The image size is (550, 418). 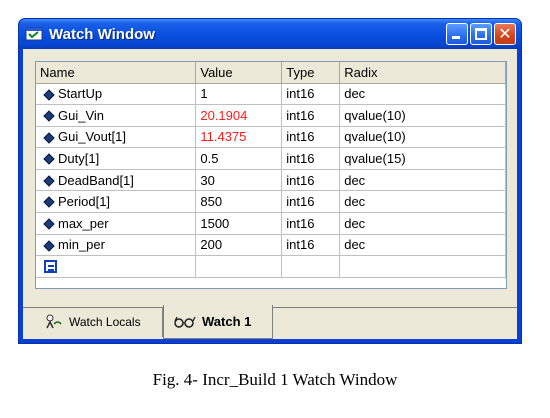 I want to click on variable-value-cell: 200, so click(x=239, y=245).